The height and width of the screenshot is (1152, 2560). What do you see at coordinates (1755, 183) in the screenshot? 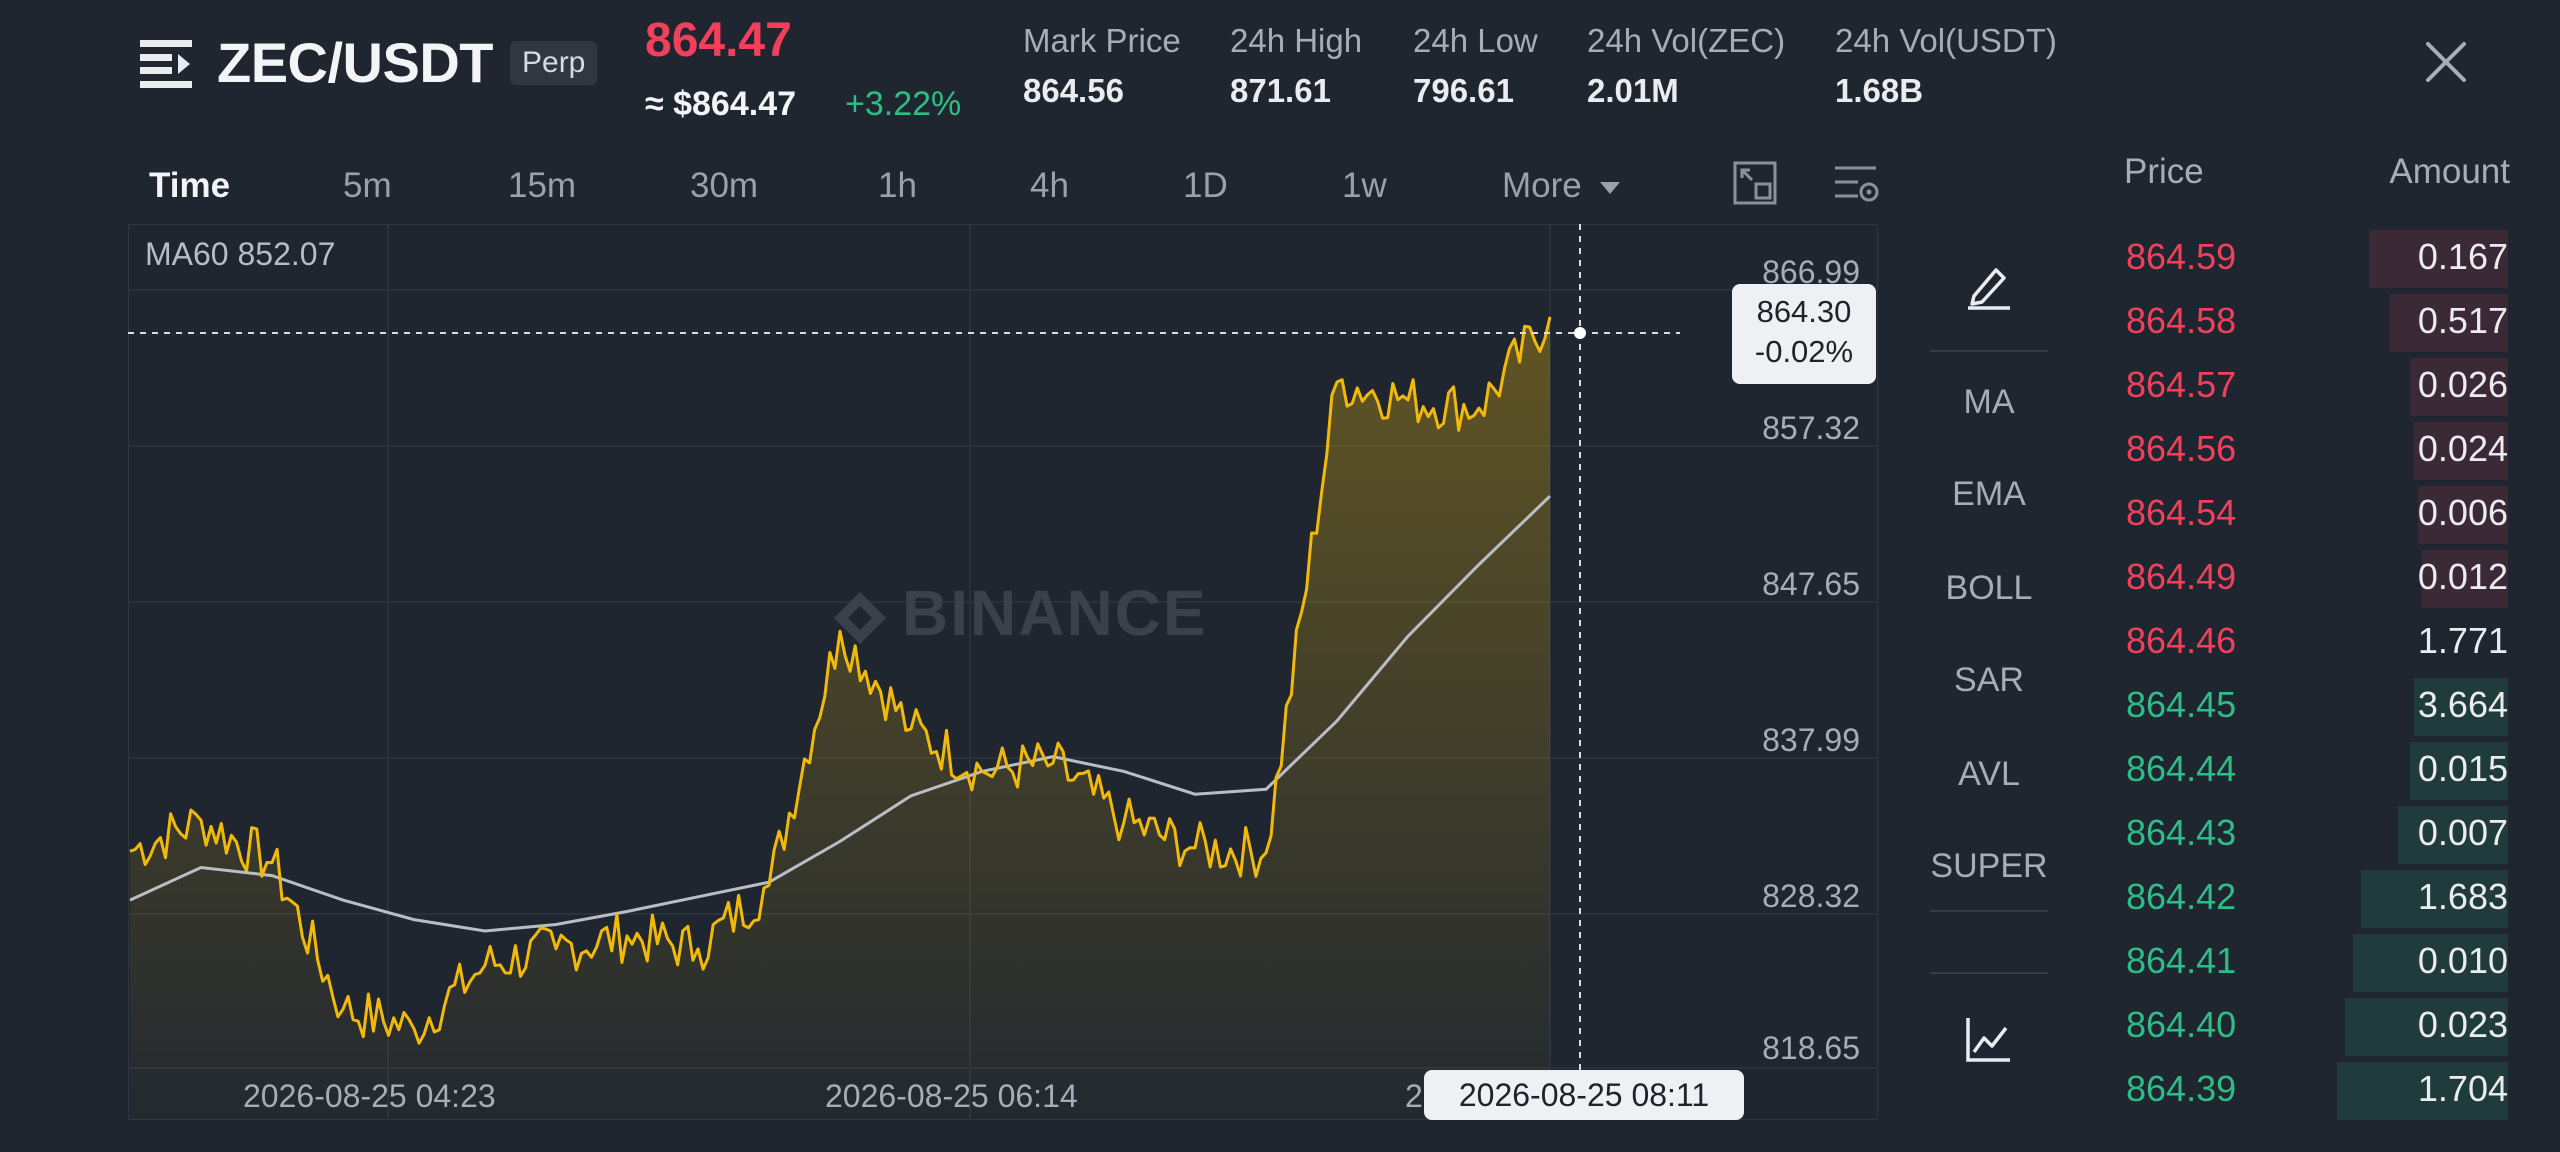
I see `expand-icon` at bounding box center [1755, 183].